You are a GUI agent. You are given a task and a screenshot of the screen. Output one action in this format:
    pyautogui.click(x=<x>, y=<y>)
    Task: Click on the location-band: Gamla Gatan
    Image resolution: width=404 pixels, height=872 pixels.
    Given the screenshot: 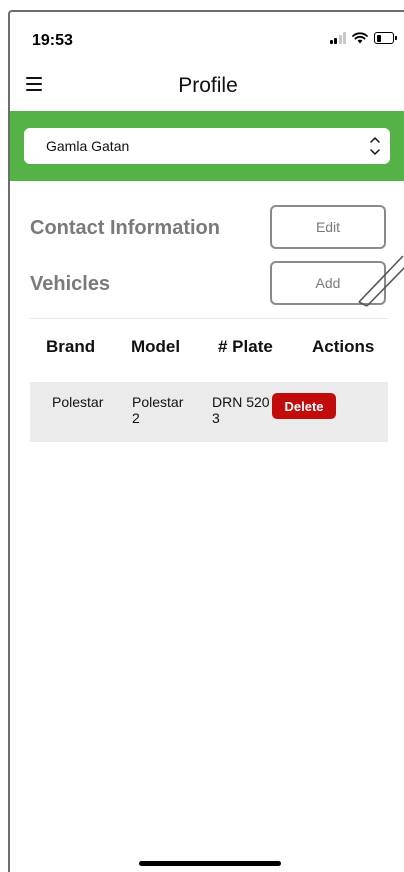 What is the action you would take?
    pyautogui.click(x=207, y=146)
    